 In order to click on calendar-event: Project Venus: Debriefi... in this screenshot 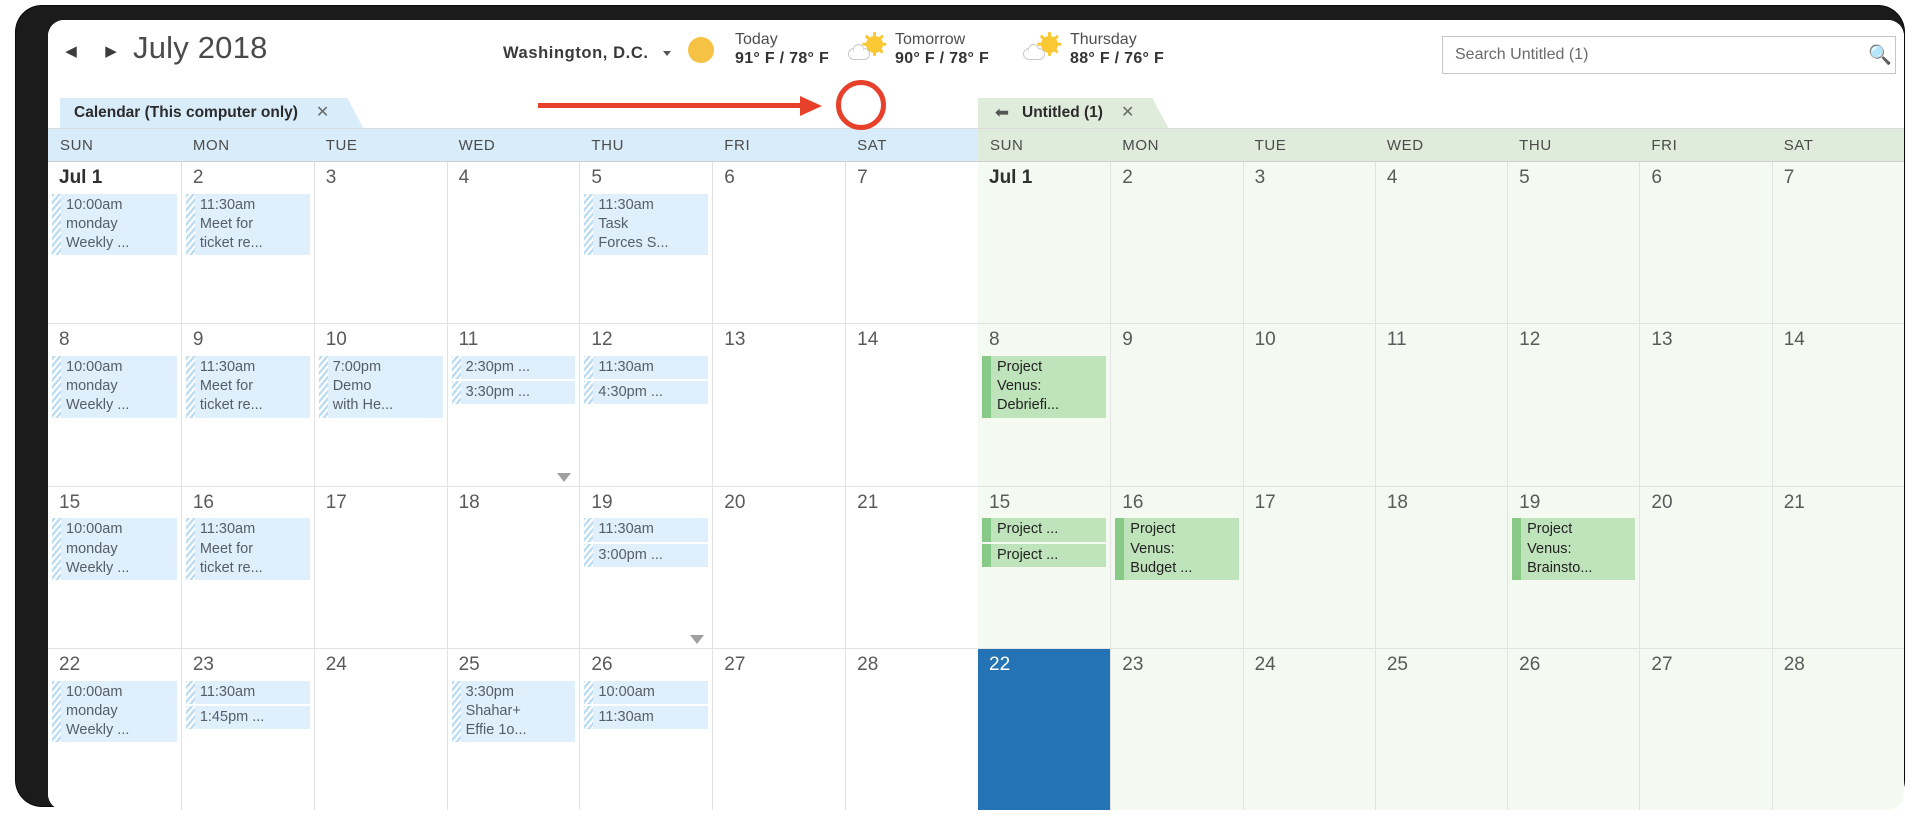, I will do `click(1044, 387)`.